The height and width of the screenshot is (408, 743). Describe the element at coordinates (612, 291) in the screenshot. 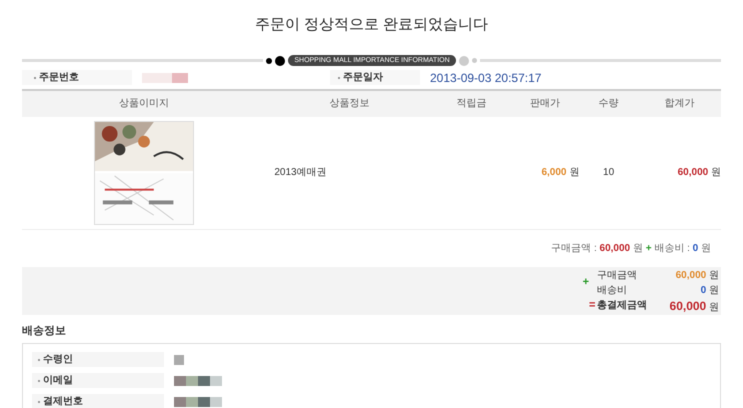

I see `total-label: 배송비` at that location.